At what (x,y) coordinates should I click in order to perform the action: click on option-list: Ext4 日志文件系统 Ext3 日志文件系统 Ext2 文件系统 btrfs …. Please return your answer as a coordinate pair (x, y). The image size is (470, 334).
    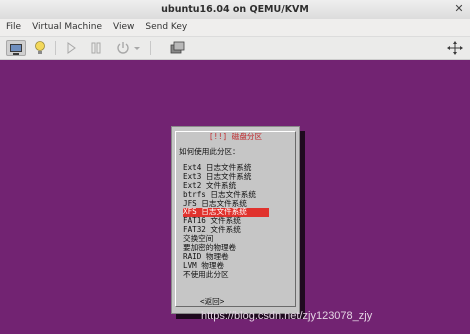
    Looking at the image, I should click on (226, 221).